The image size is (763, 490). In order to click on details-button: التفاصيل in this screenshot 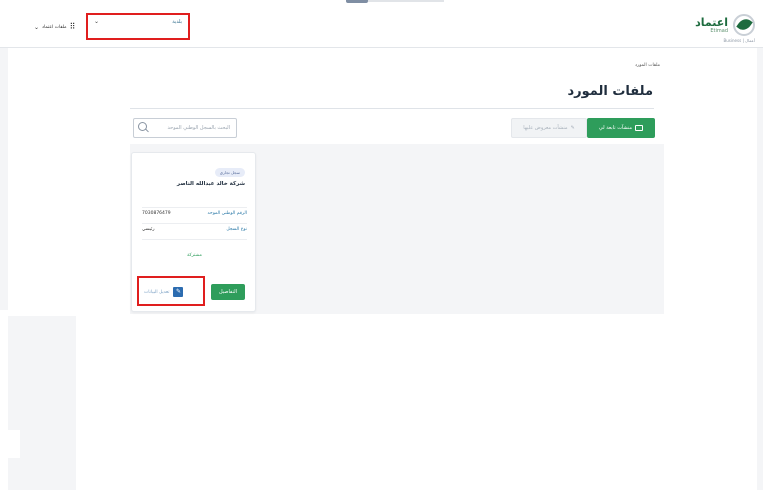, I will do `click(228, 292)`.